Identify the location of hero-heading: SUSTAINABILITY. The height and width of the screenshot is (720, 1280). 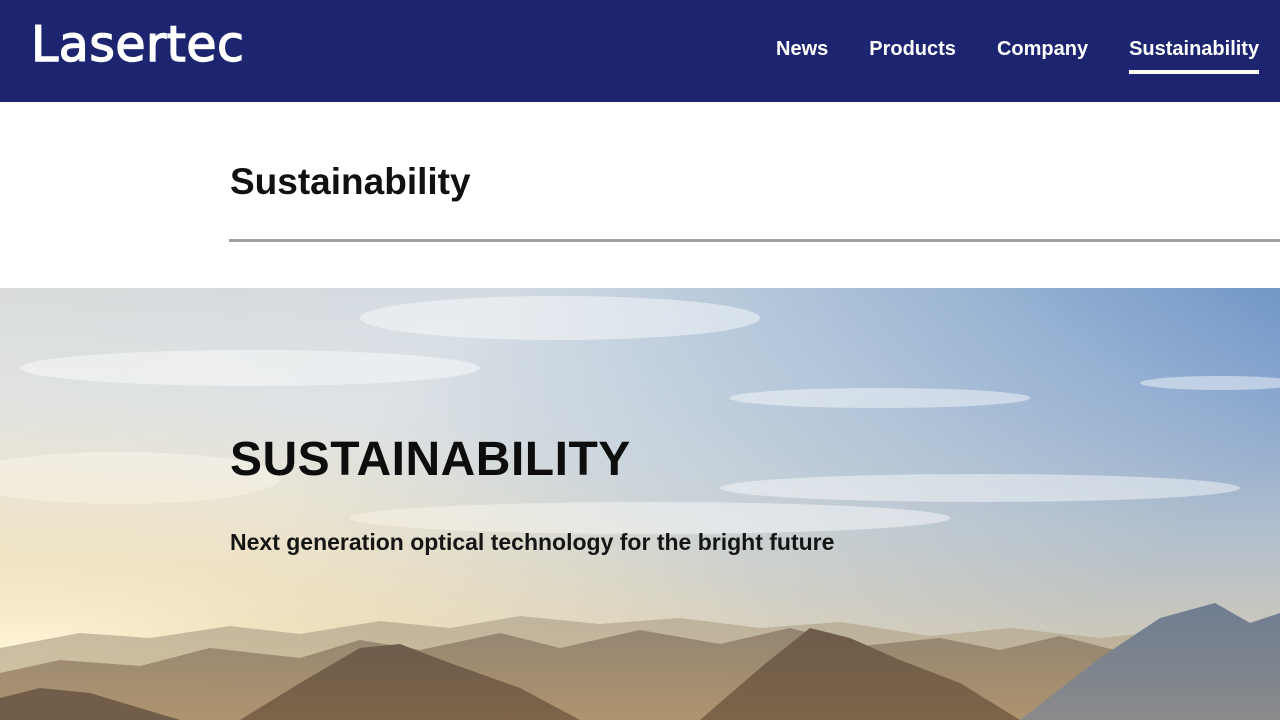
(430, 459).